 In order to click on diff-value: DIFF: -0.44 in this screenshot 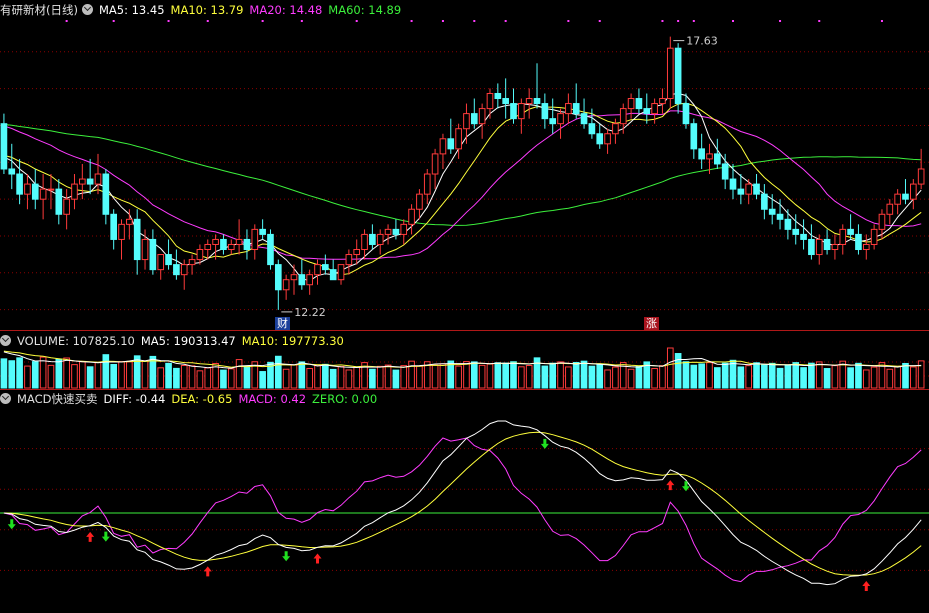, I will do `click(134, 399)`.